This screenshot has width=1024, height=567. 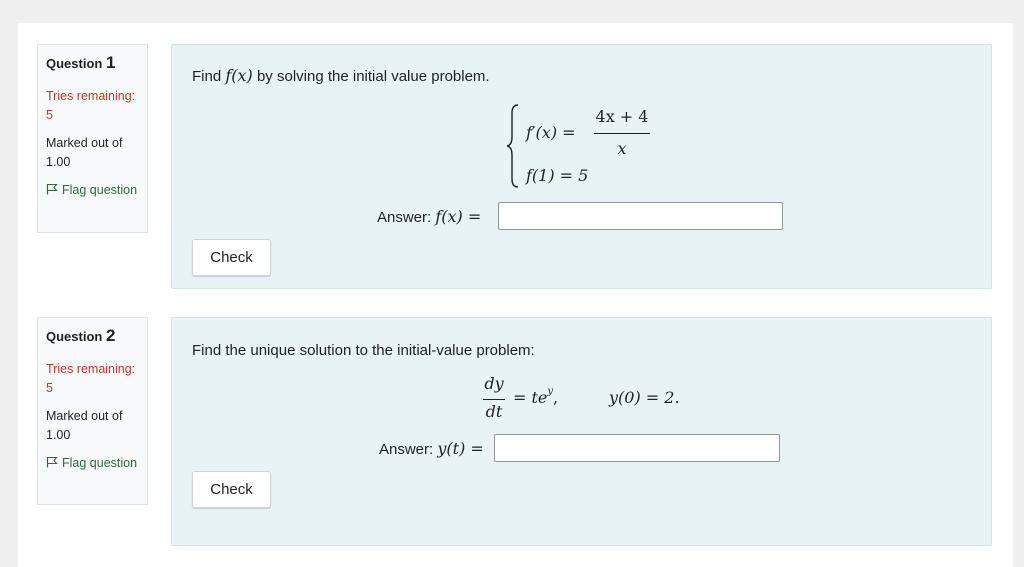 What do you see at coordinates (81, 62) in the screenshot?
I see `question-1-number: Question 1` at bounding box center [81, 62].